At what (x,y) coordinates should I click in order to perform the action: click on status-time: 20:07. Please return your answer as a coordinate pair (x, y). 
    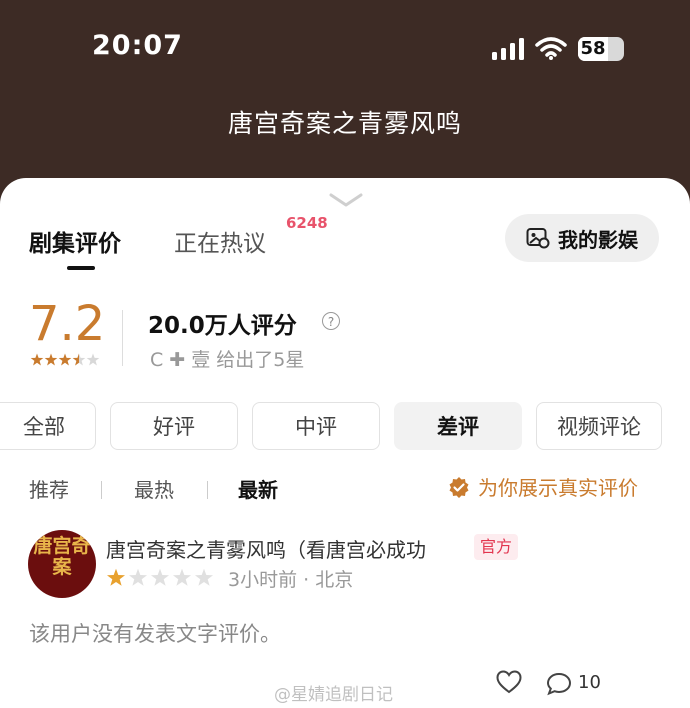
    Looking at the image, I should click on (137, 45).